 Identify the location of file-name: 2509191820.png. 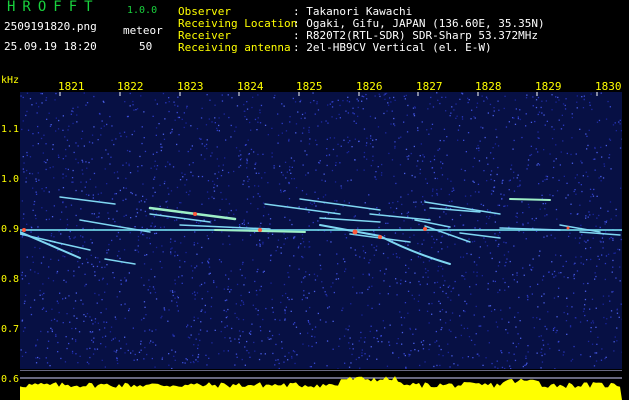
(50, 26).